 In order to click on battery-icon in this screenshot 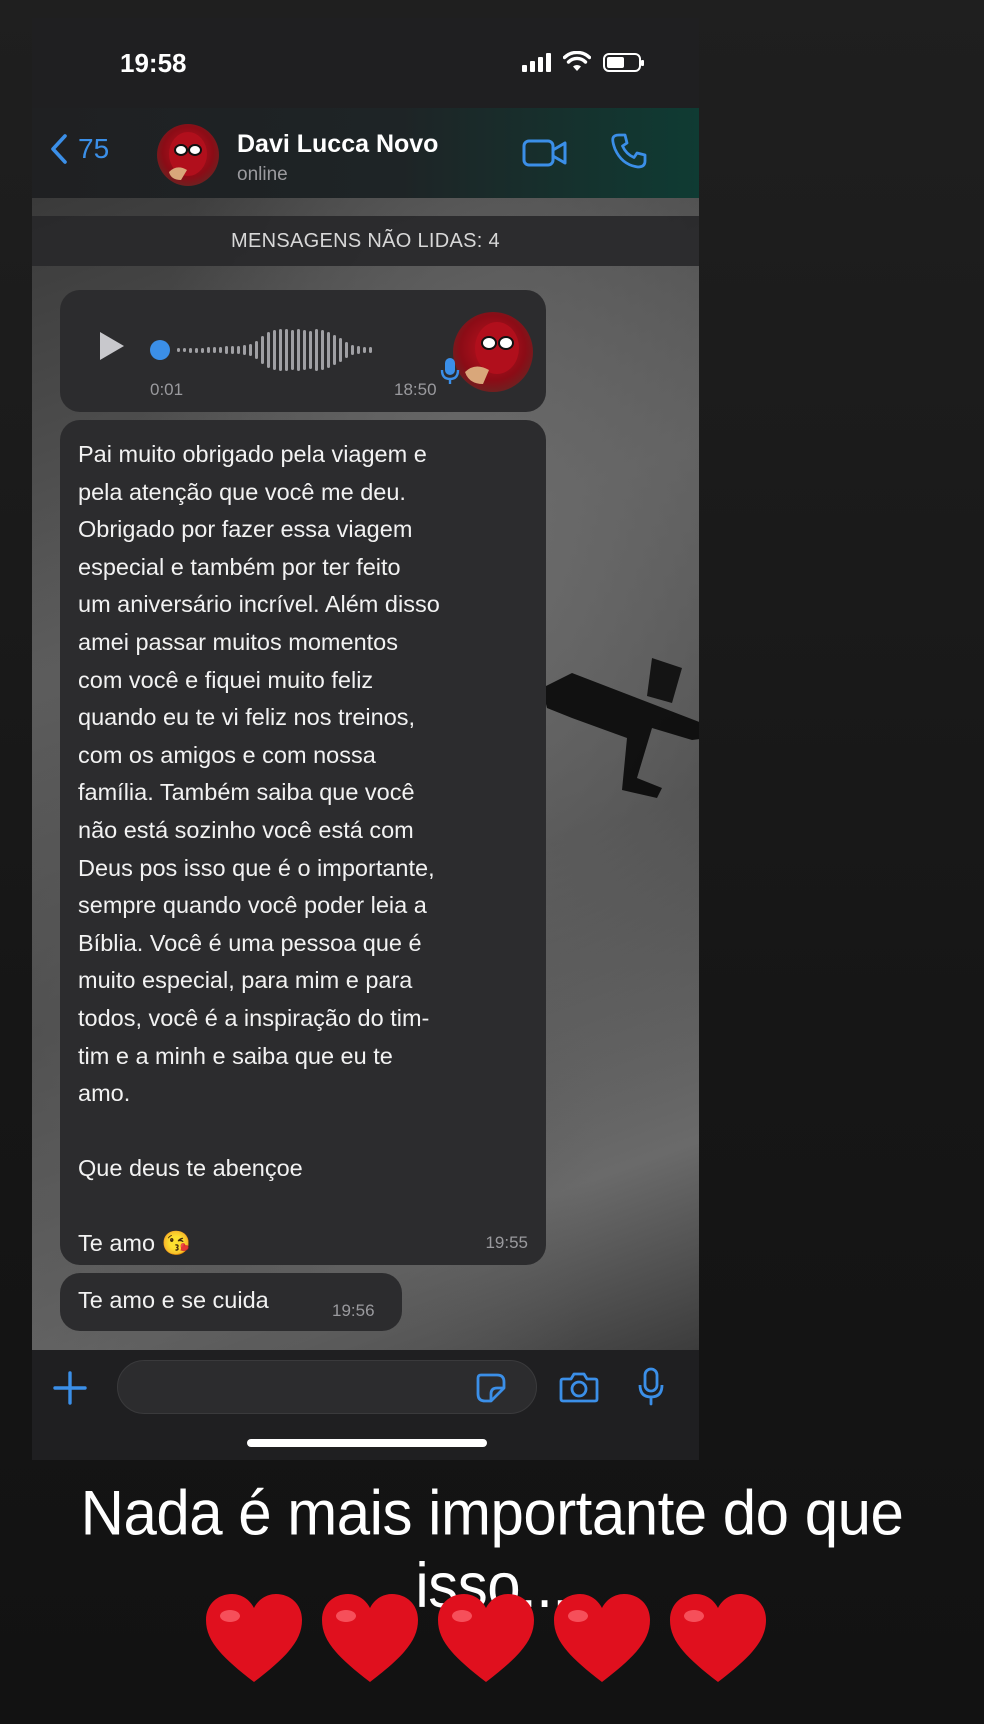, I will do `click(623, 62)`.